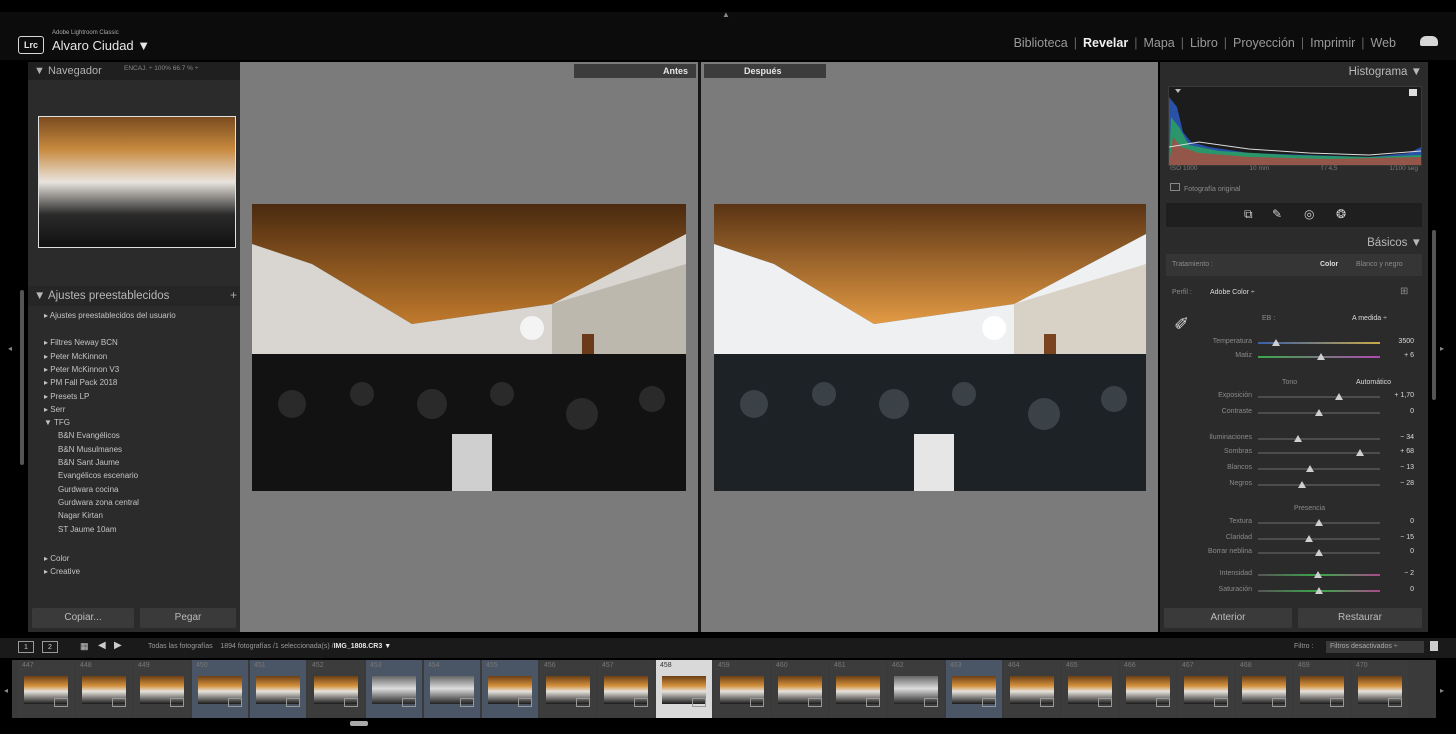  Describe the element at coordinates (1399, 451) in the screenshot. I see `slider-value: + 68` at that location.